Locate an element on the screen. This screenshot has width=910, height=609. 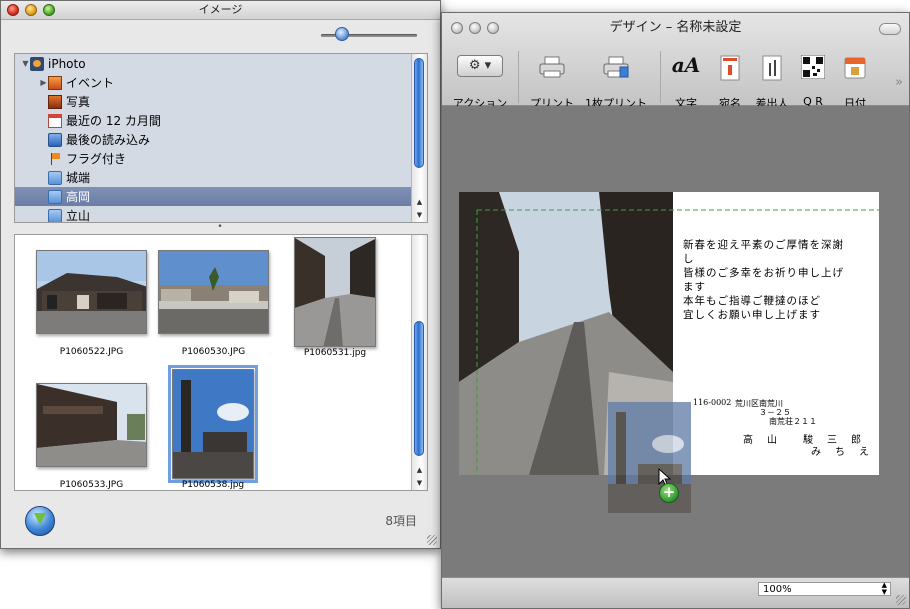
thumbnail-caption: P1060531.jpg is located at coordinates (335, 353).